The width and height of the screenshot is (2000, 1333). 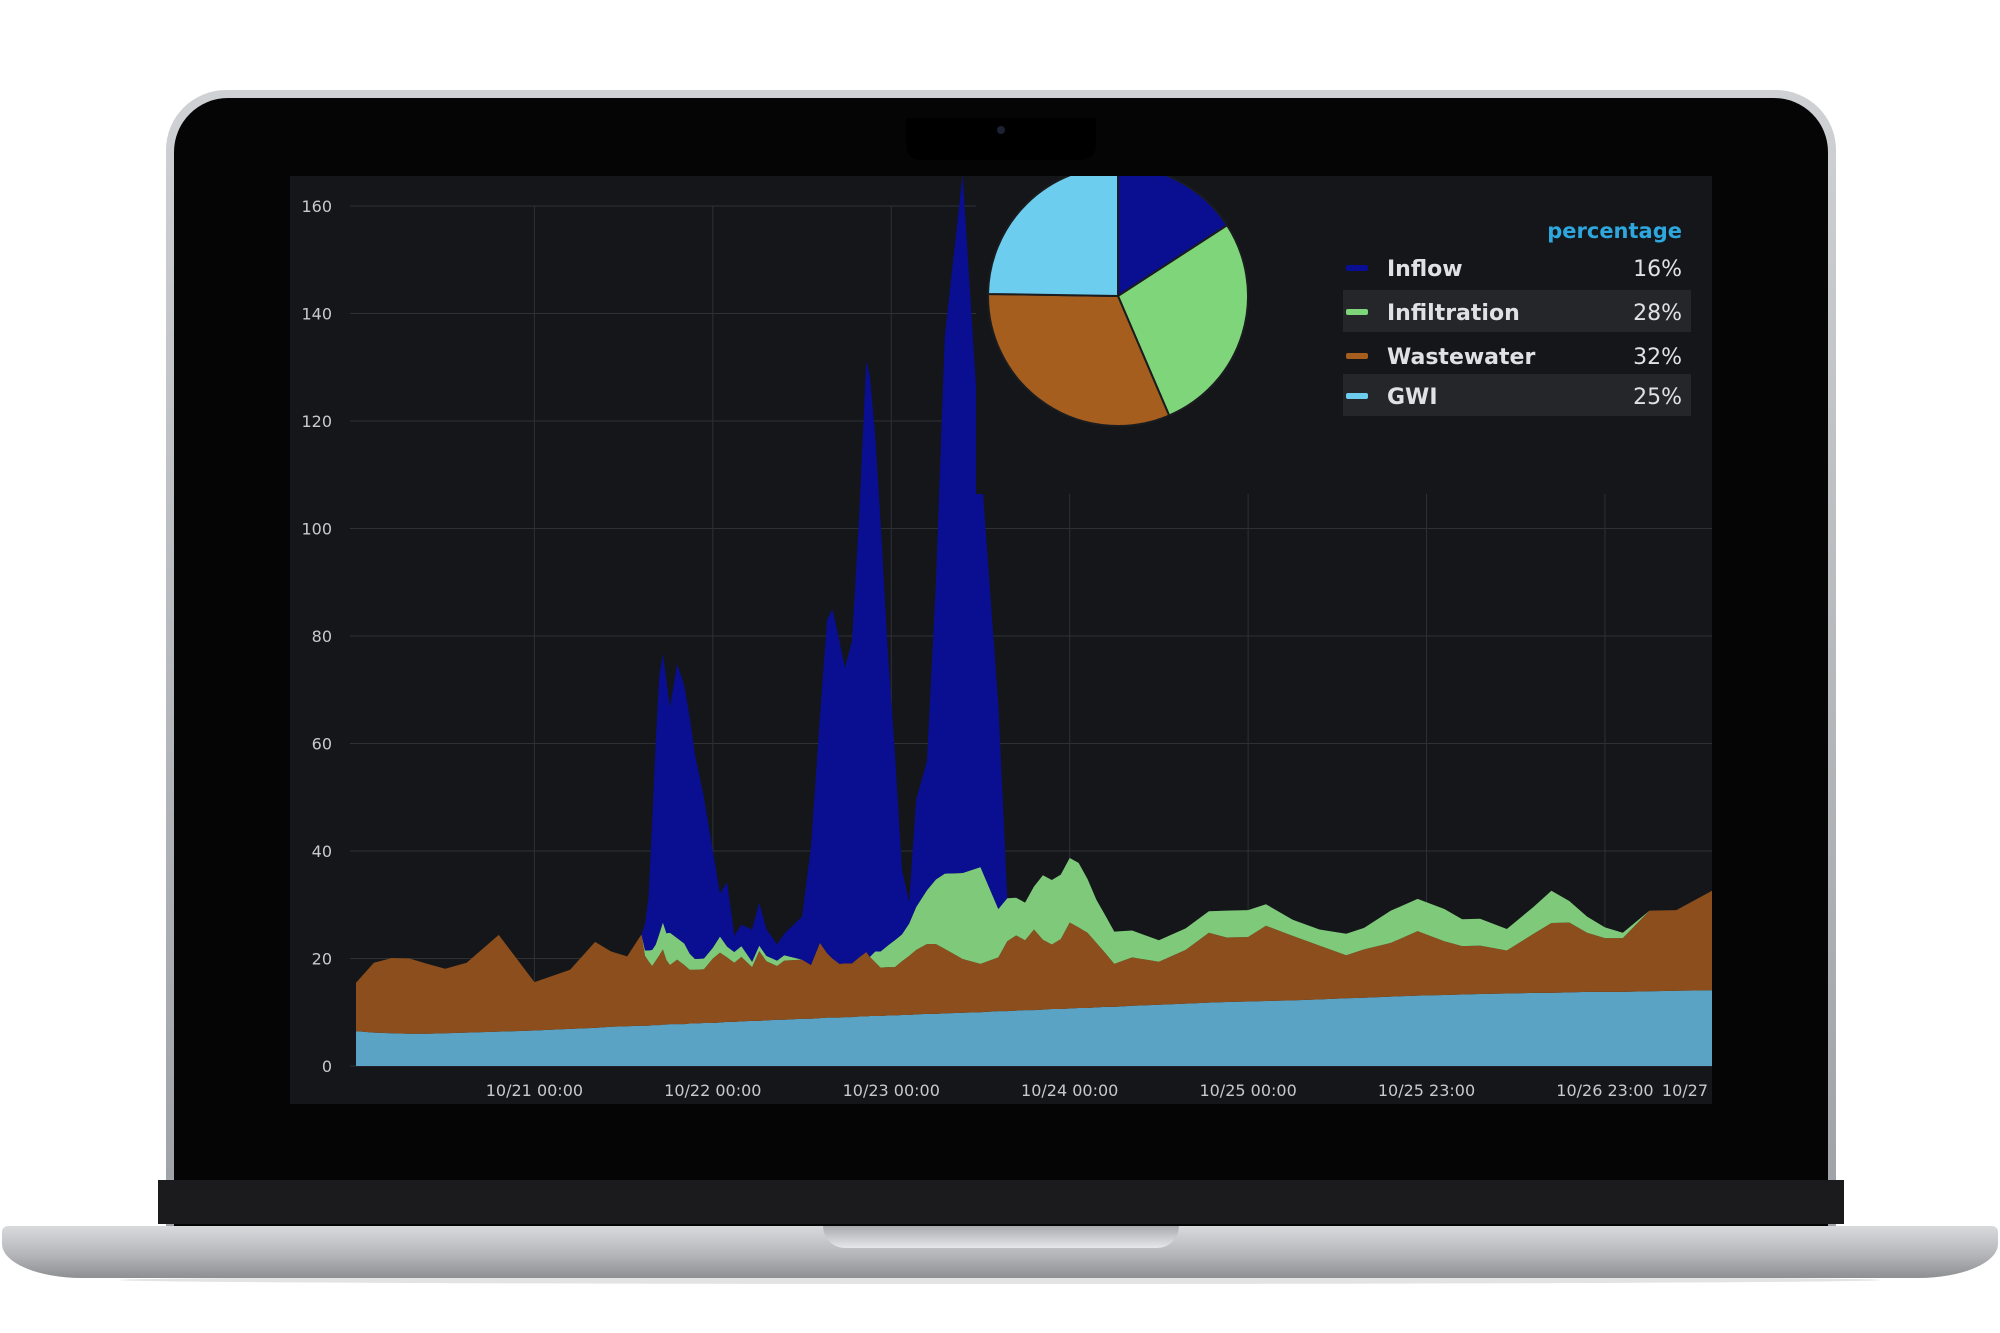 What do you see at coordinates (1614, 231) in the screenshot?
I see `legend-title: percentage` at bounding box center [1614, 231].